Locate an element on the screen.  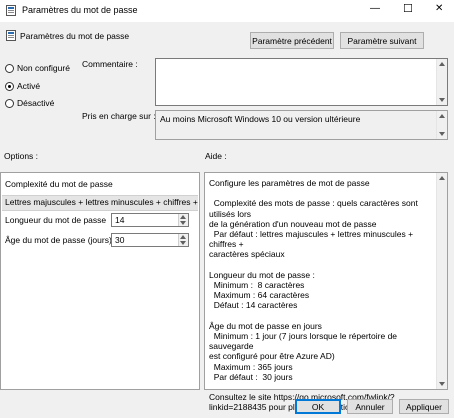
age-label: Âge du mot de passe (jours) is located at coordinates (58, 240).